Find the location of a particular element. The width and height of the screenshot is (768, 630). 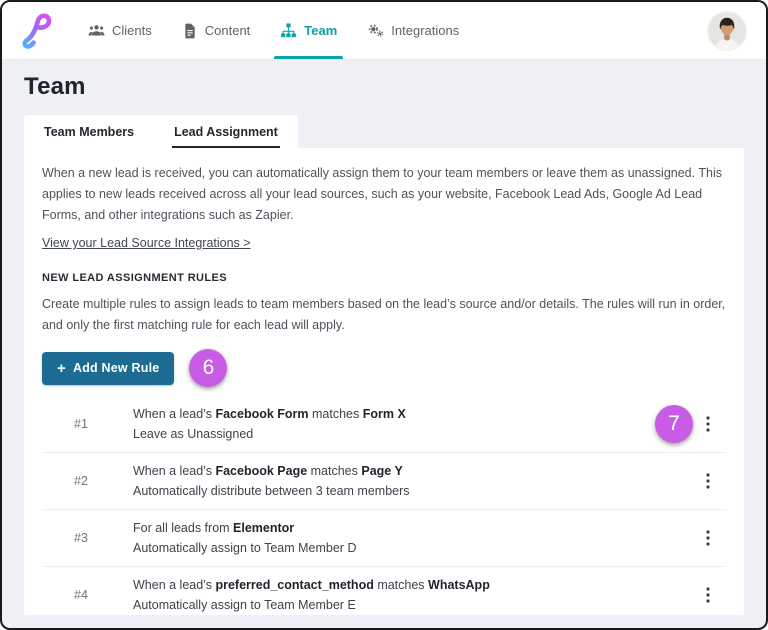

sitemap-icon is located at coordinates (288, 30).